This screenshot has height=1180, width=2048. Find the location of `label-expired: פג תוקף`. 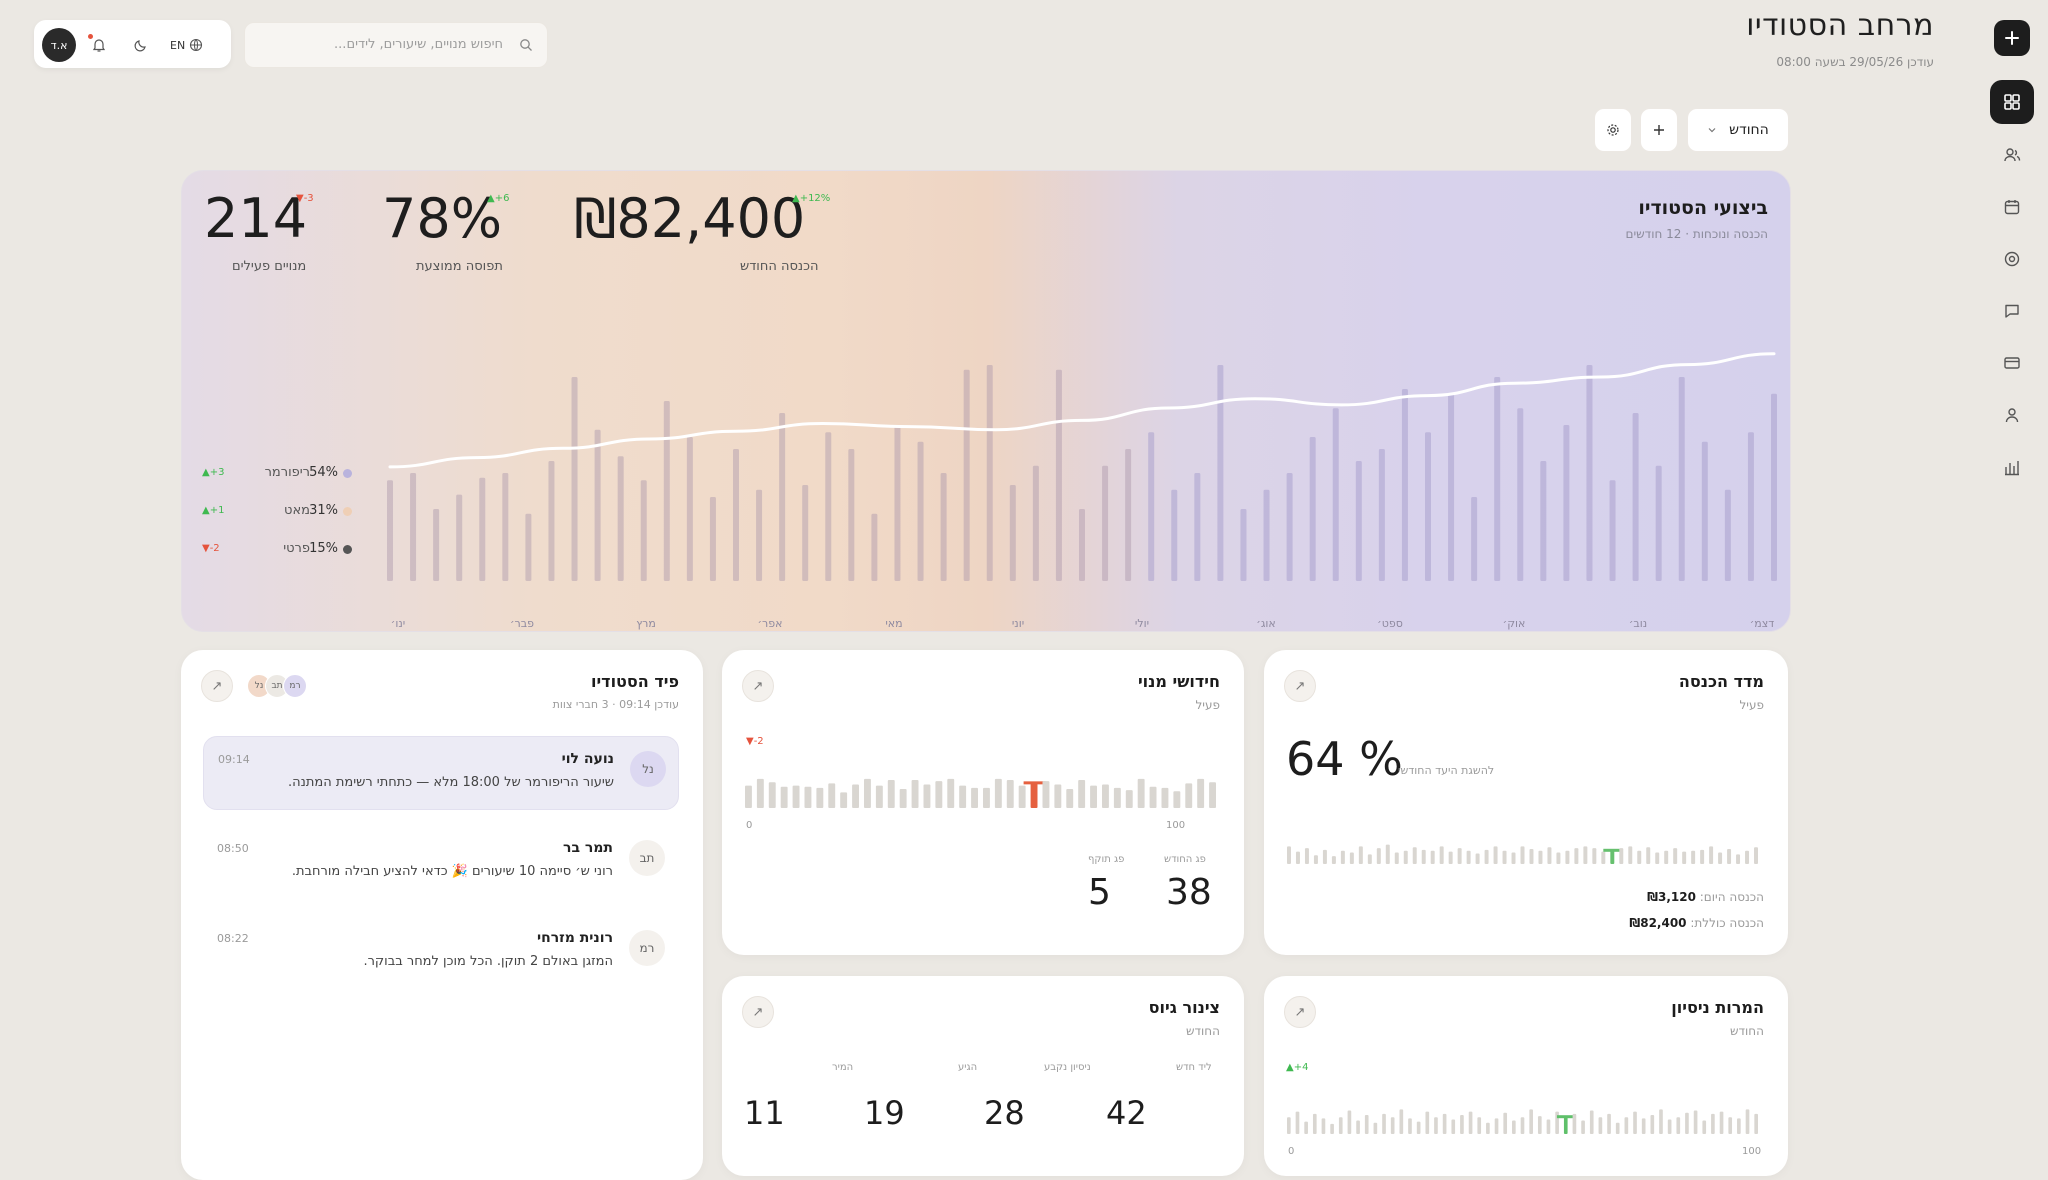

label-expired: פג תוקף is located at coordinates (1106, 859).